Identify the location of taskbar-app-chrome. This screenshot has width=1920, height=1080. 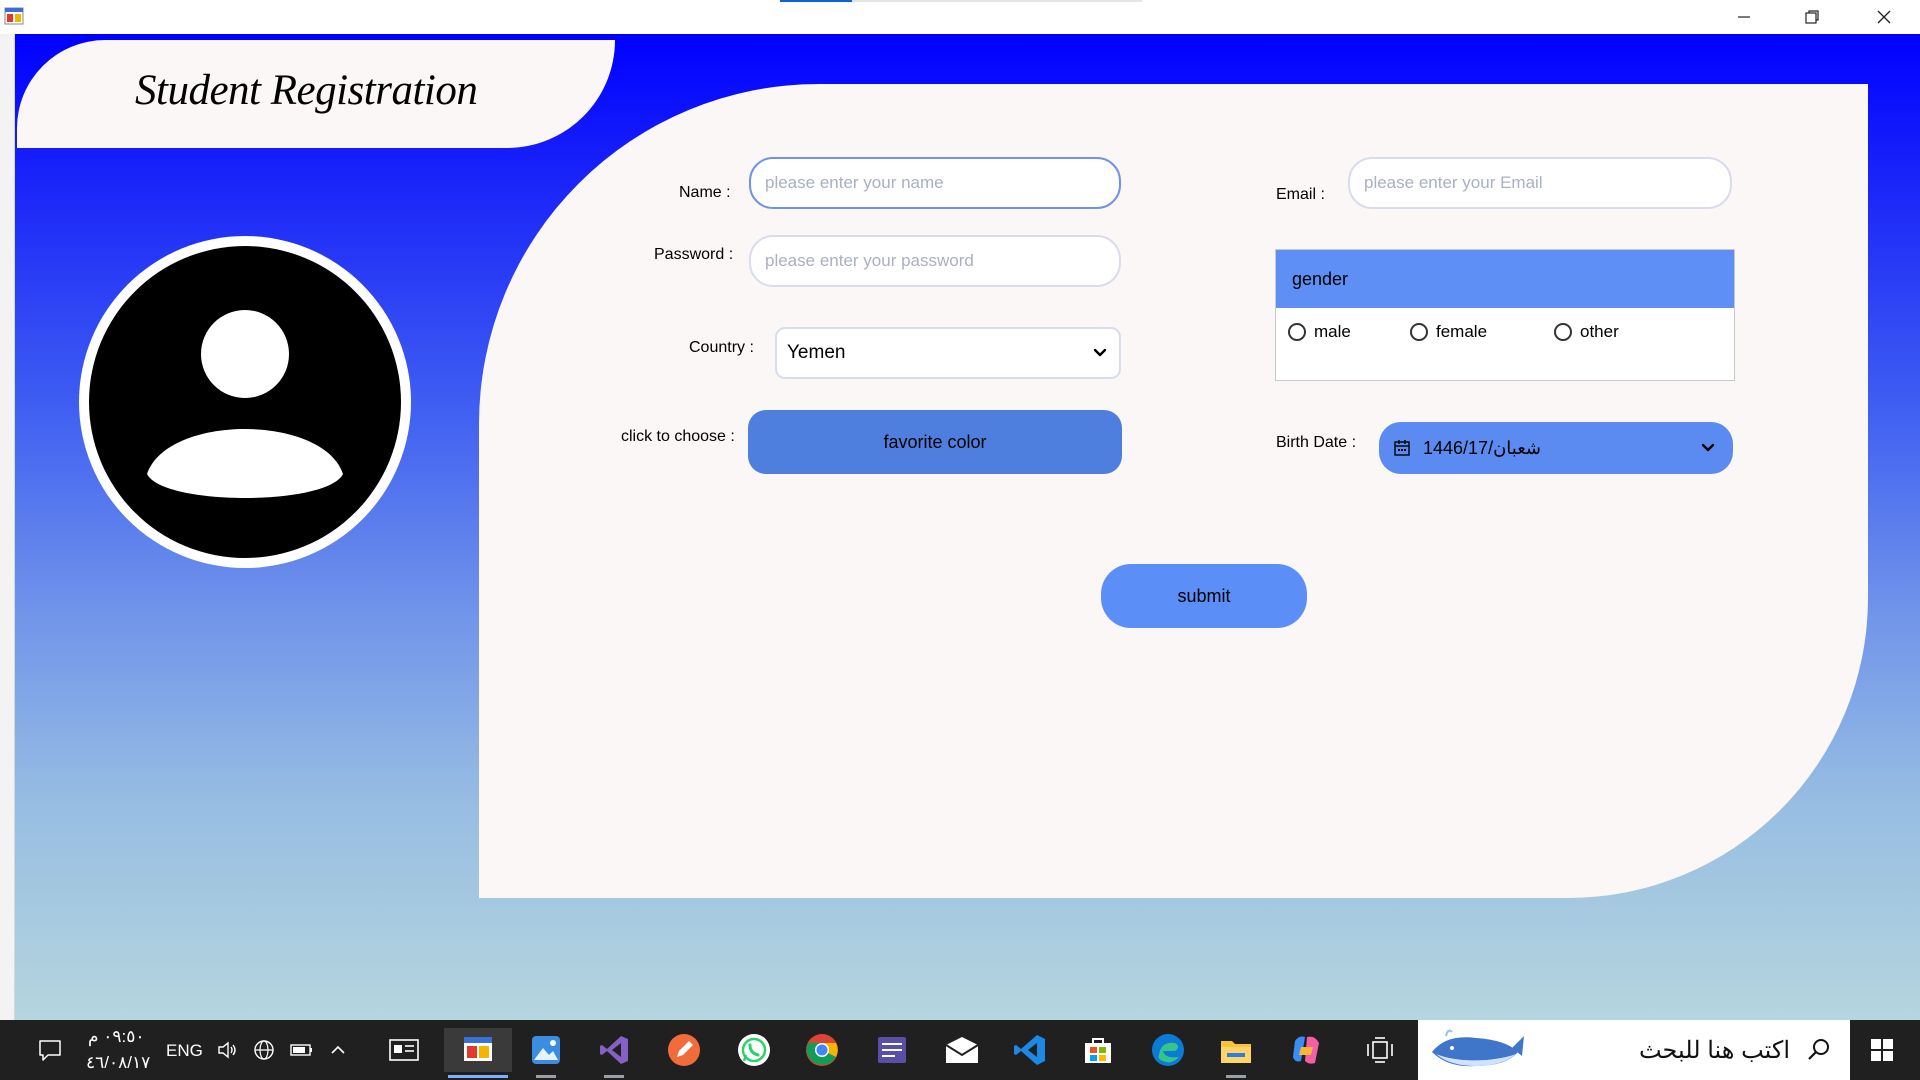
(822, 1050).